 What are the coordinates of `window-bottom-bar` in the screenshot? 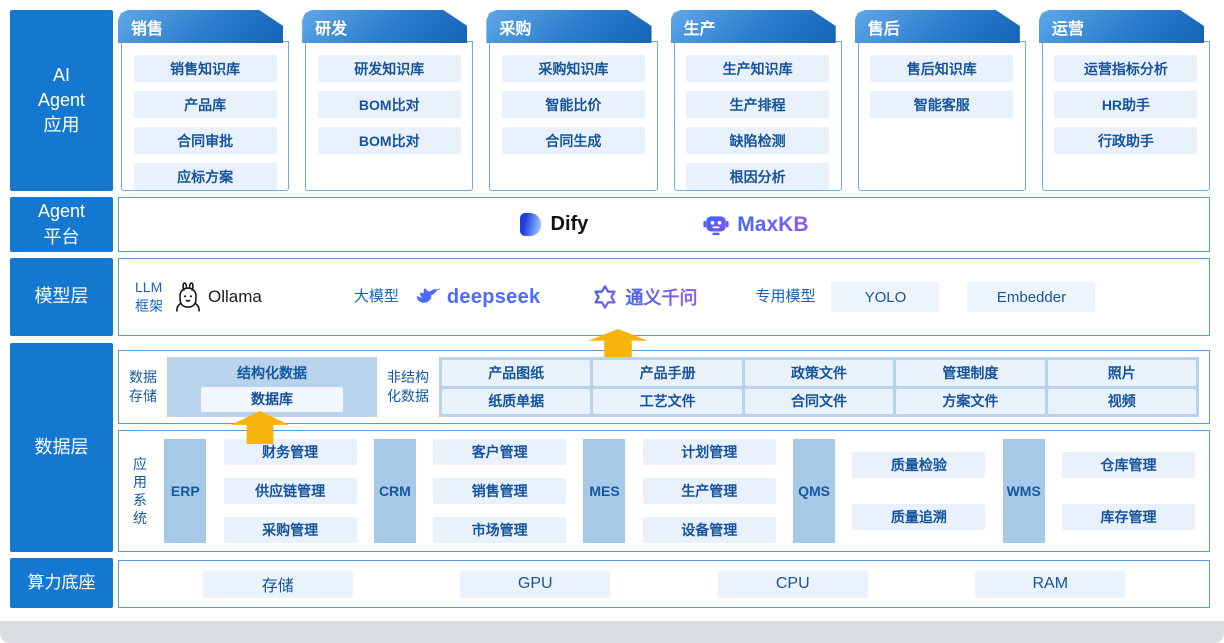 It's located at (612, 632).